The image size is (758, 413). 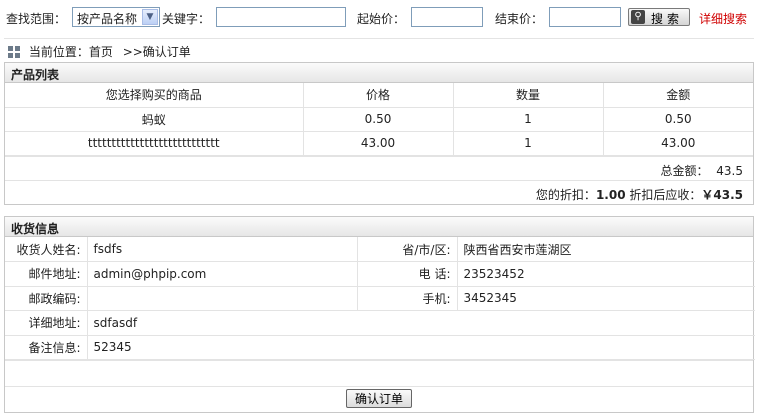 What do you see at coordinates (585, 17) in the screenshot?
I see `end-price-input` at bounding box center [585, 17].